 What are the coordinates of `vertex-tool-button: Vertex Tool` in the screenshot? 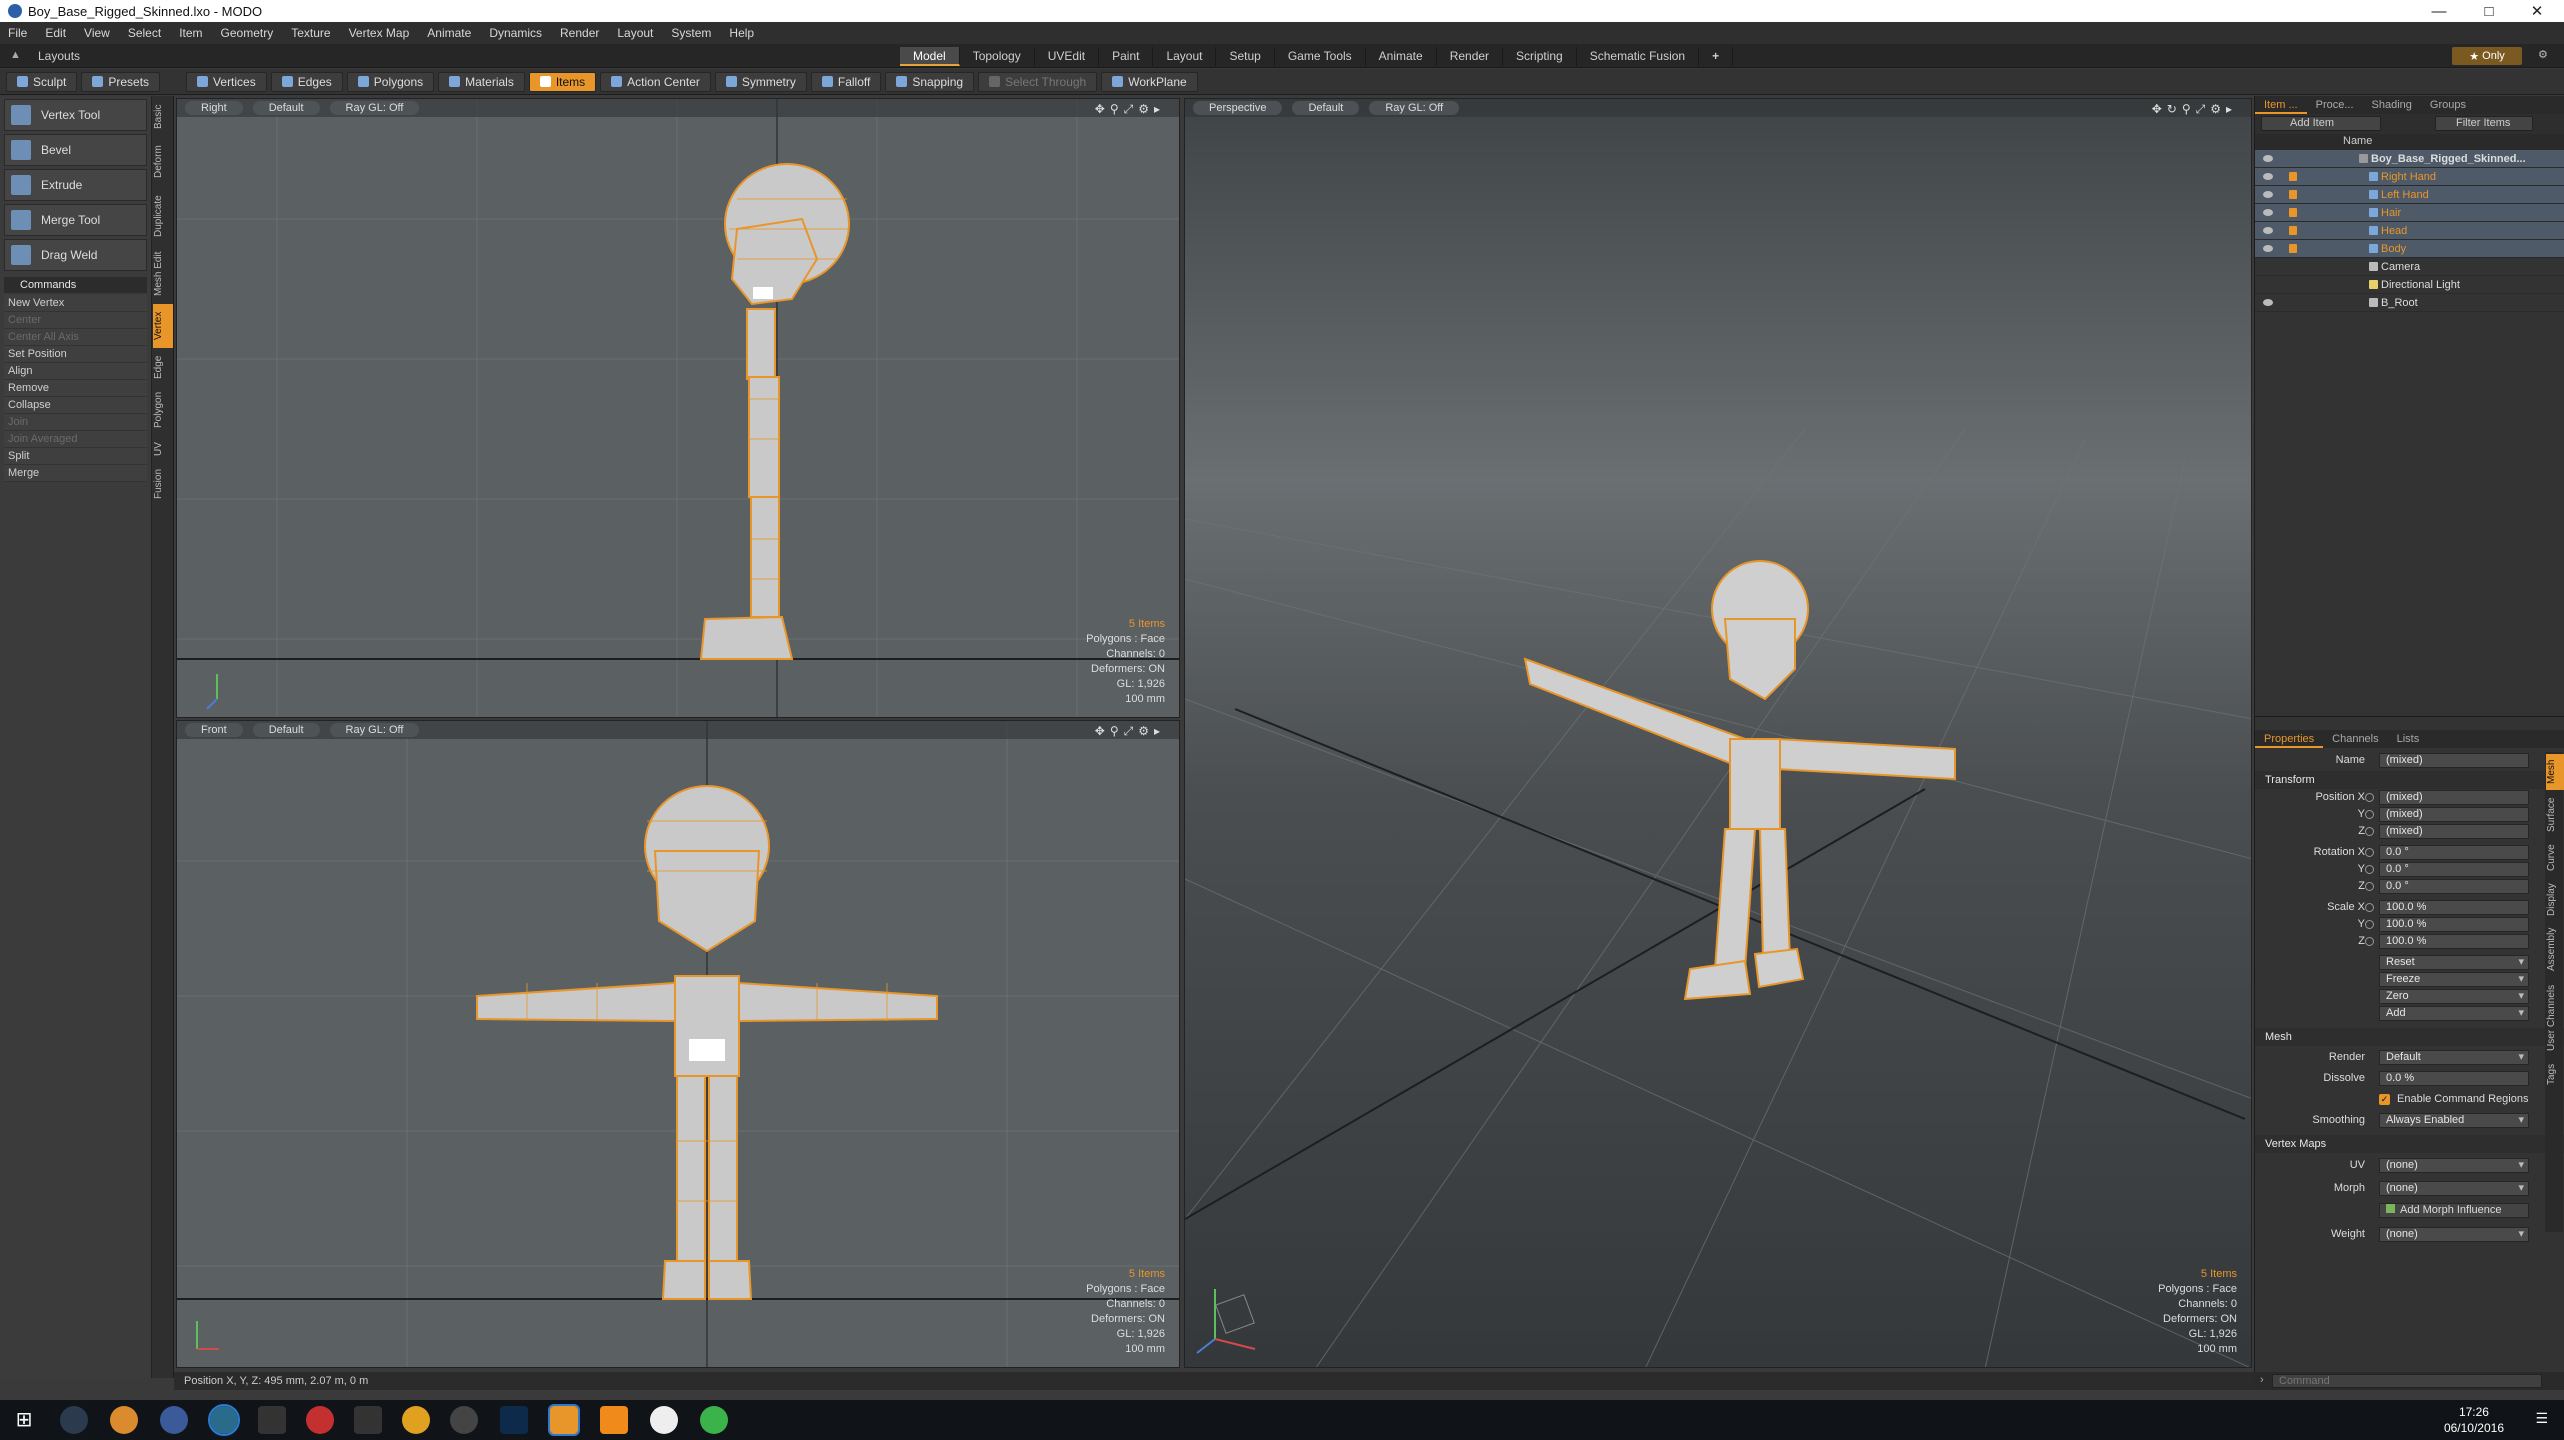 It's located at (75, 115).